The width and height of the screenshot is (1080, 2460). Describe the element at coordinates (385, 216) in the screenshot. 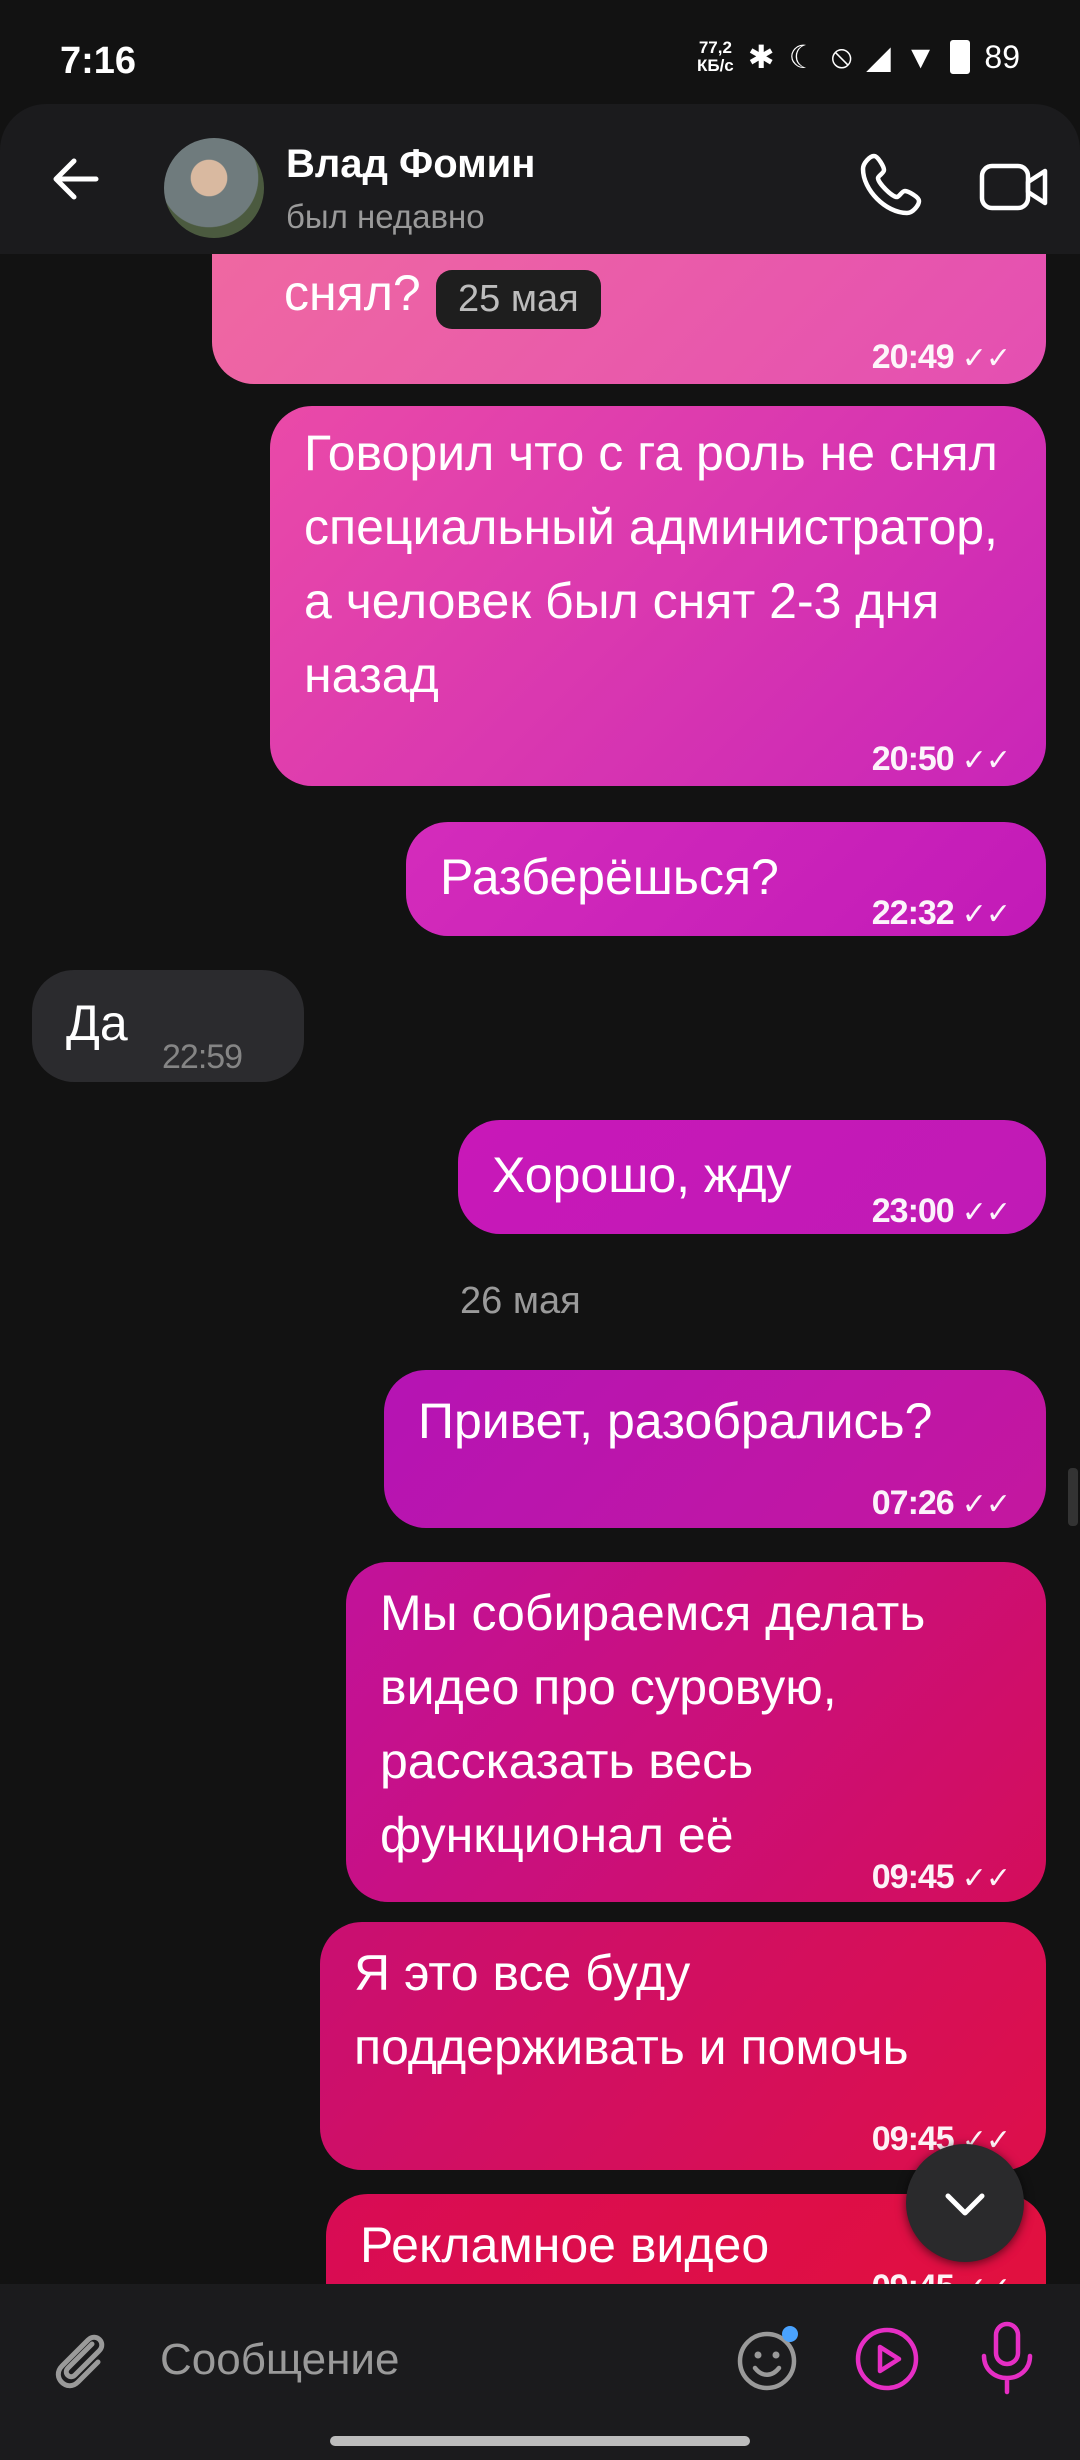

I see `contact-status: был недавно` at that location.